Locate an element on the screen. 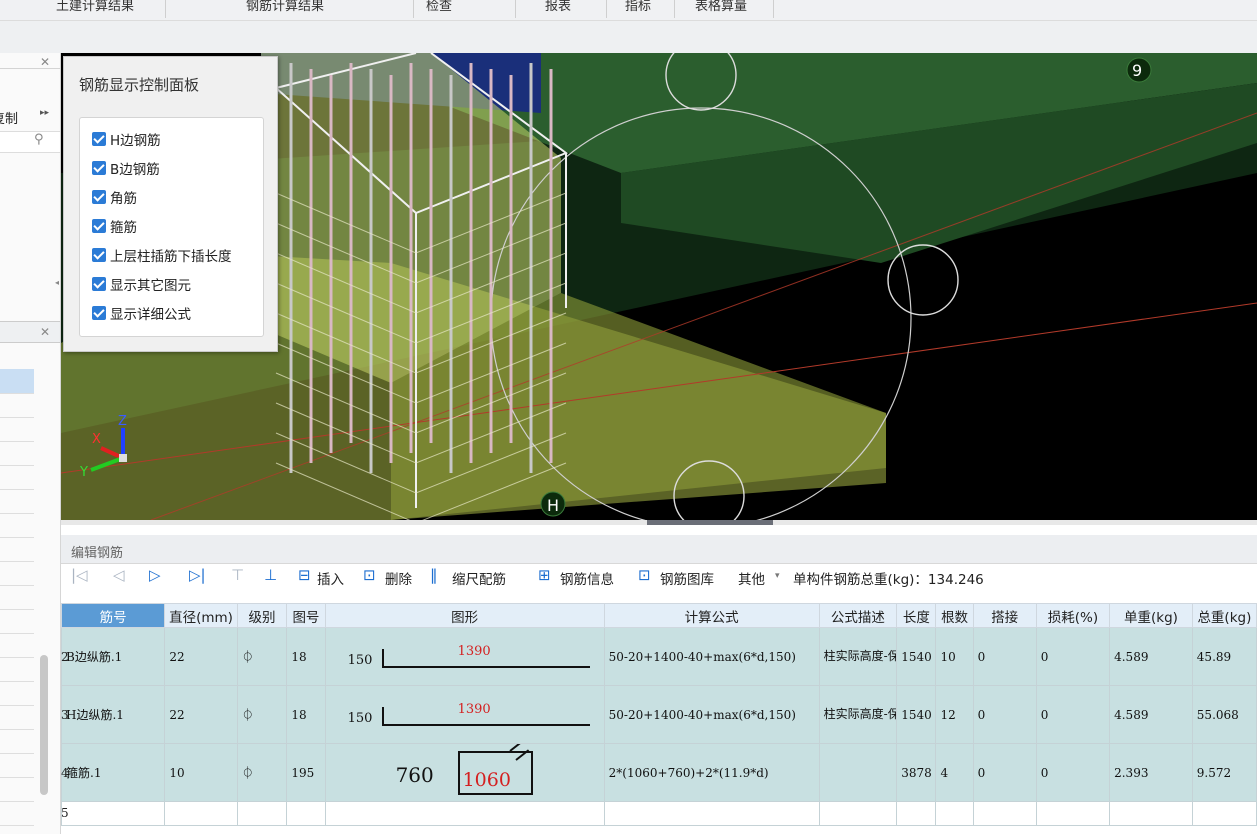  col-header: 损耗(%) is located at coordinates (1073, 615).